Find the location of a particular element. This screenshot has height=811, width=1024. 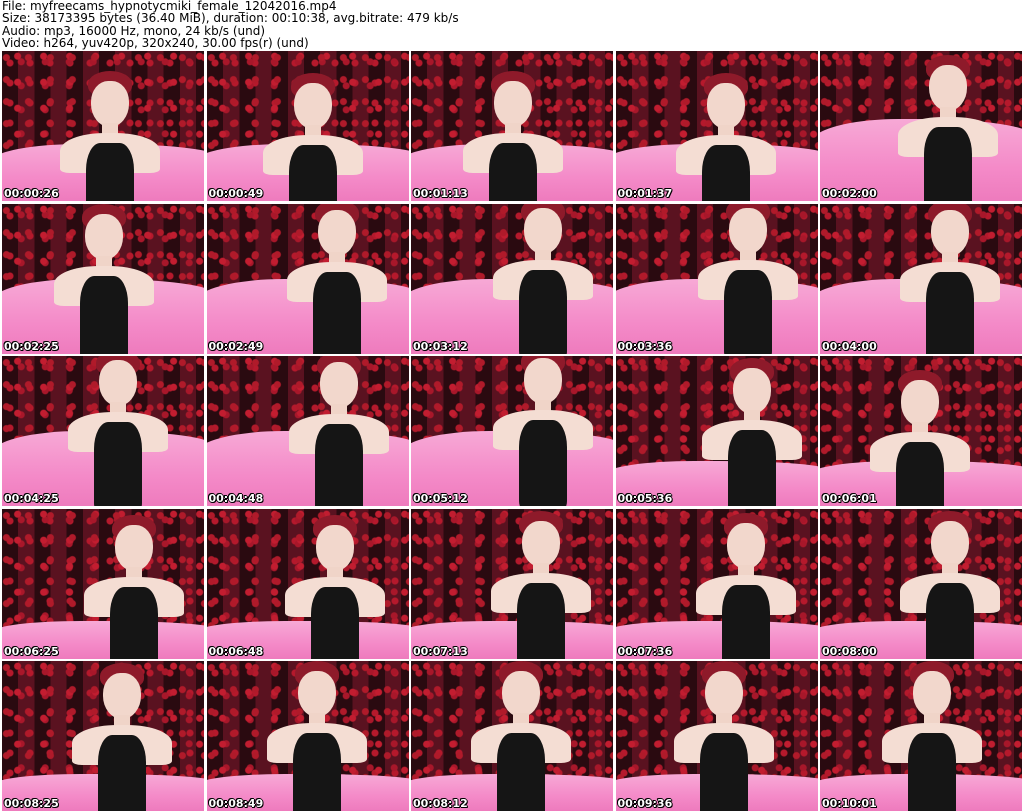

thumbnail-timestamp: 00:03:36 is located at coordinates (645, 346).